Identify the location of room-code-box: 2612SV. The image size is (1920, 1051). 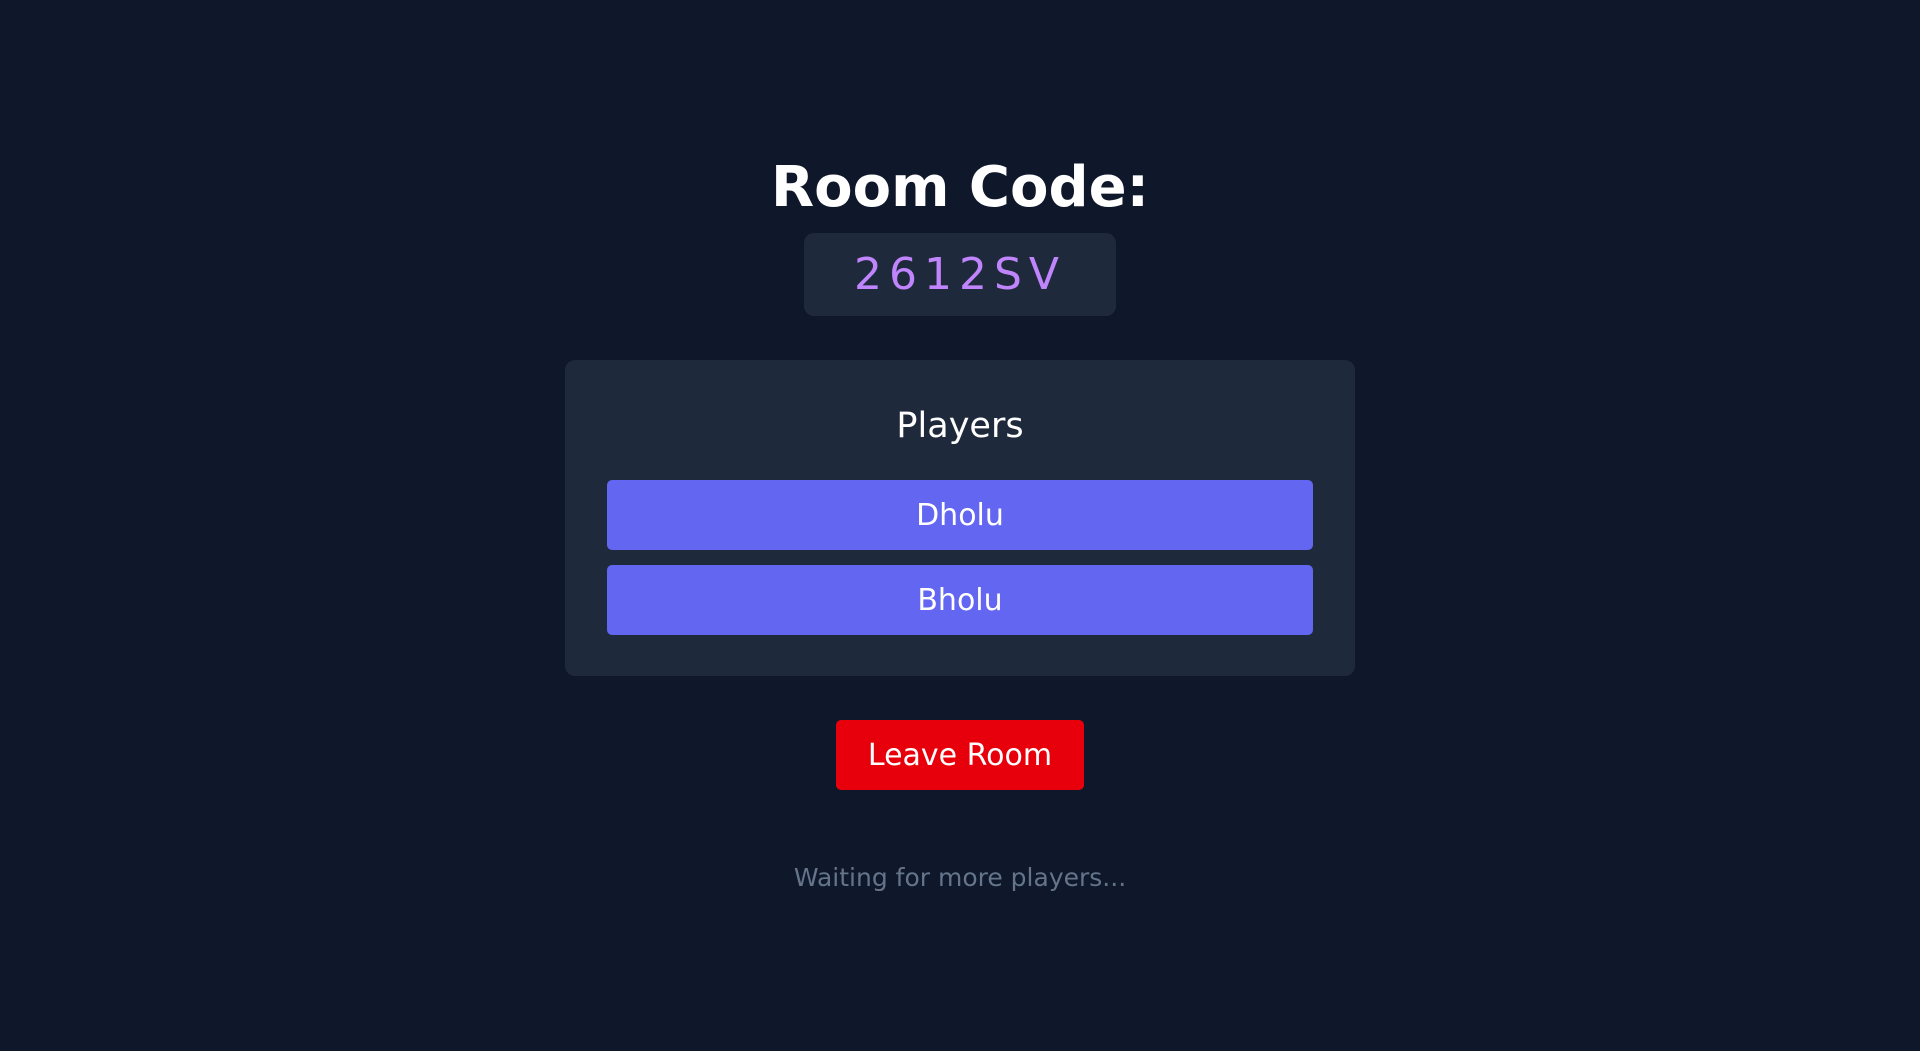
(960, 274).